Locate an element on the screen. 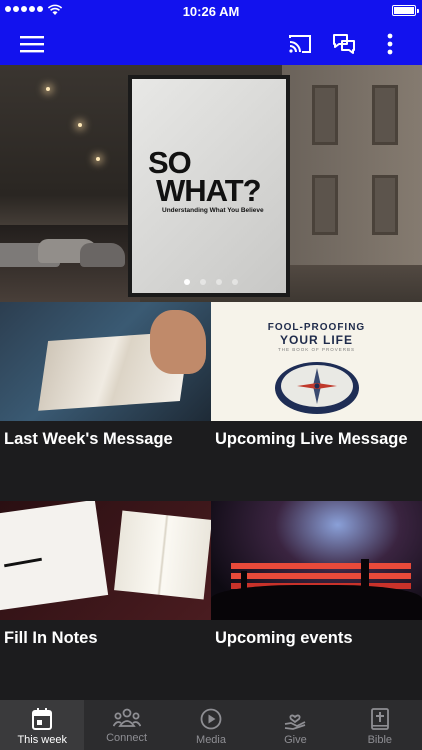 Image resolution: width=422 pixels, height=750 pixels. more-options-button is located at coordinates (390, 44).